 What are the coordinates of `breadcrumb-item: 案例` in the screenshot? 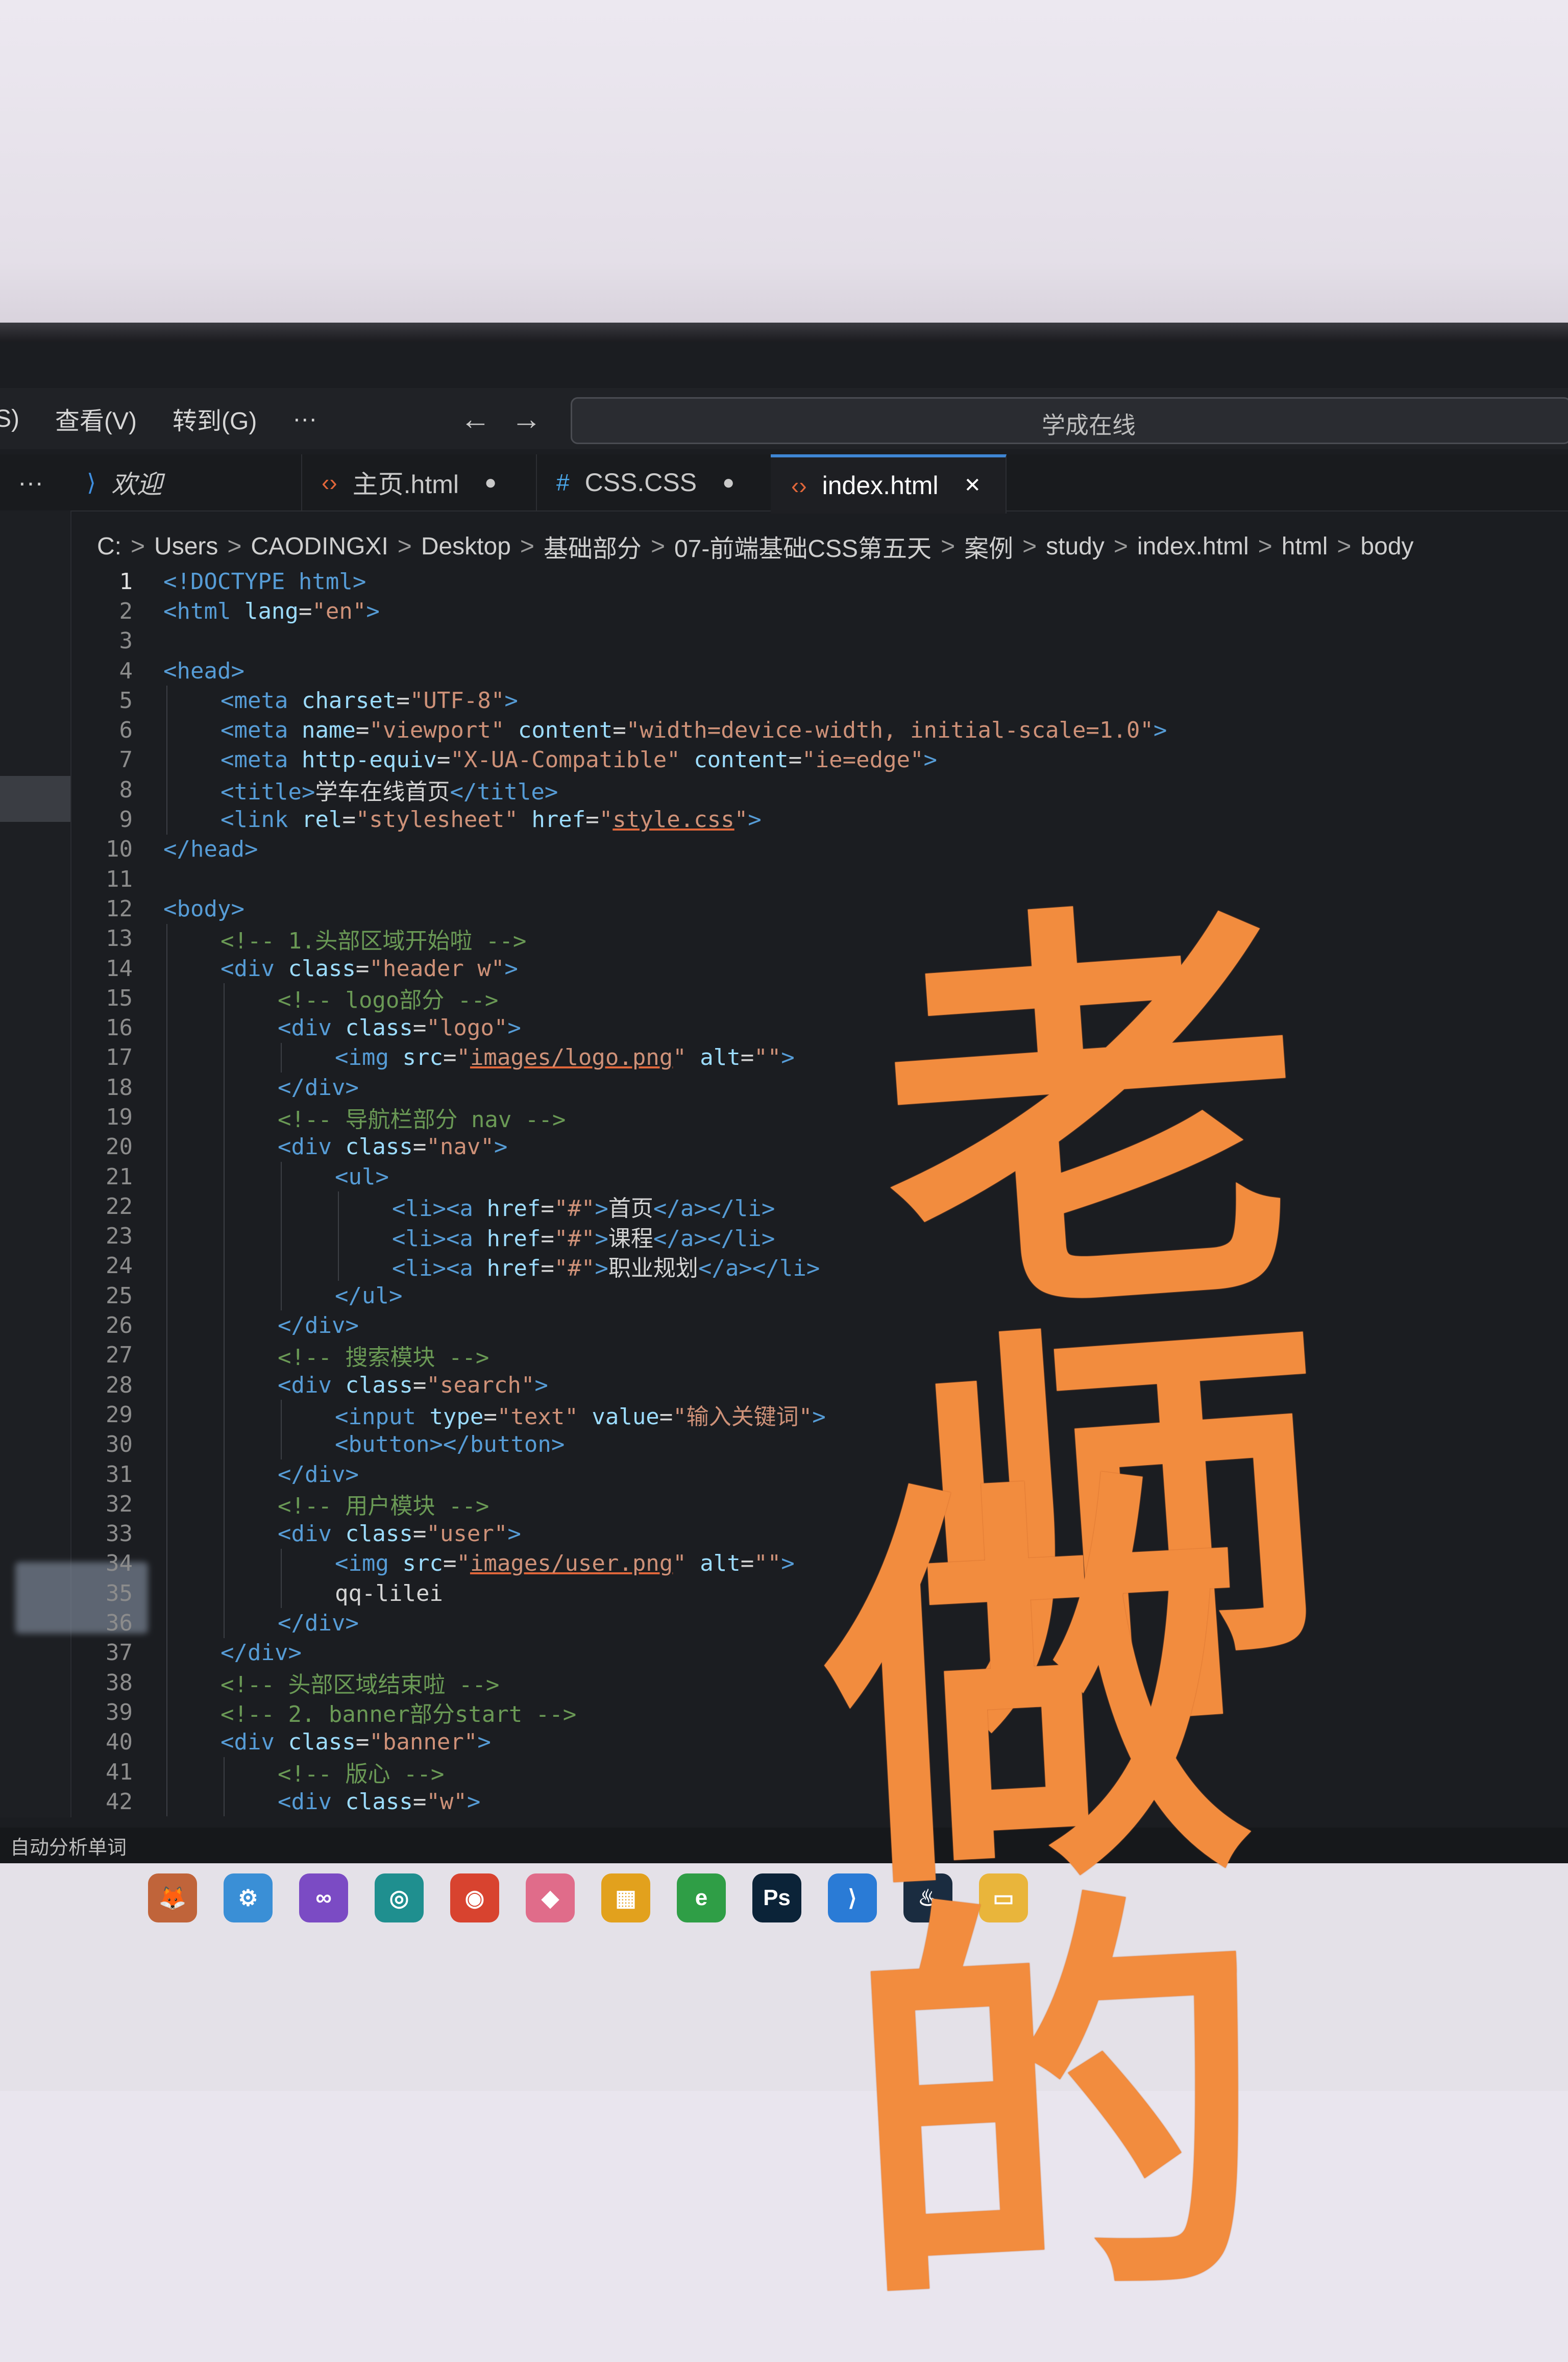 It's located at (988, 546).